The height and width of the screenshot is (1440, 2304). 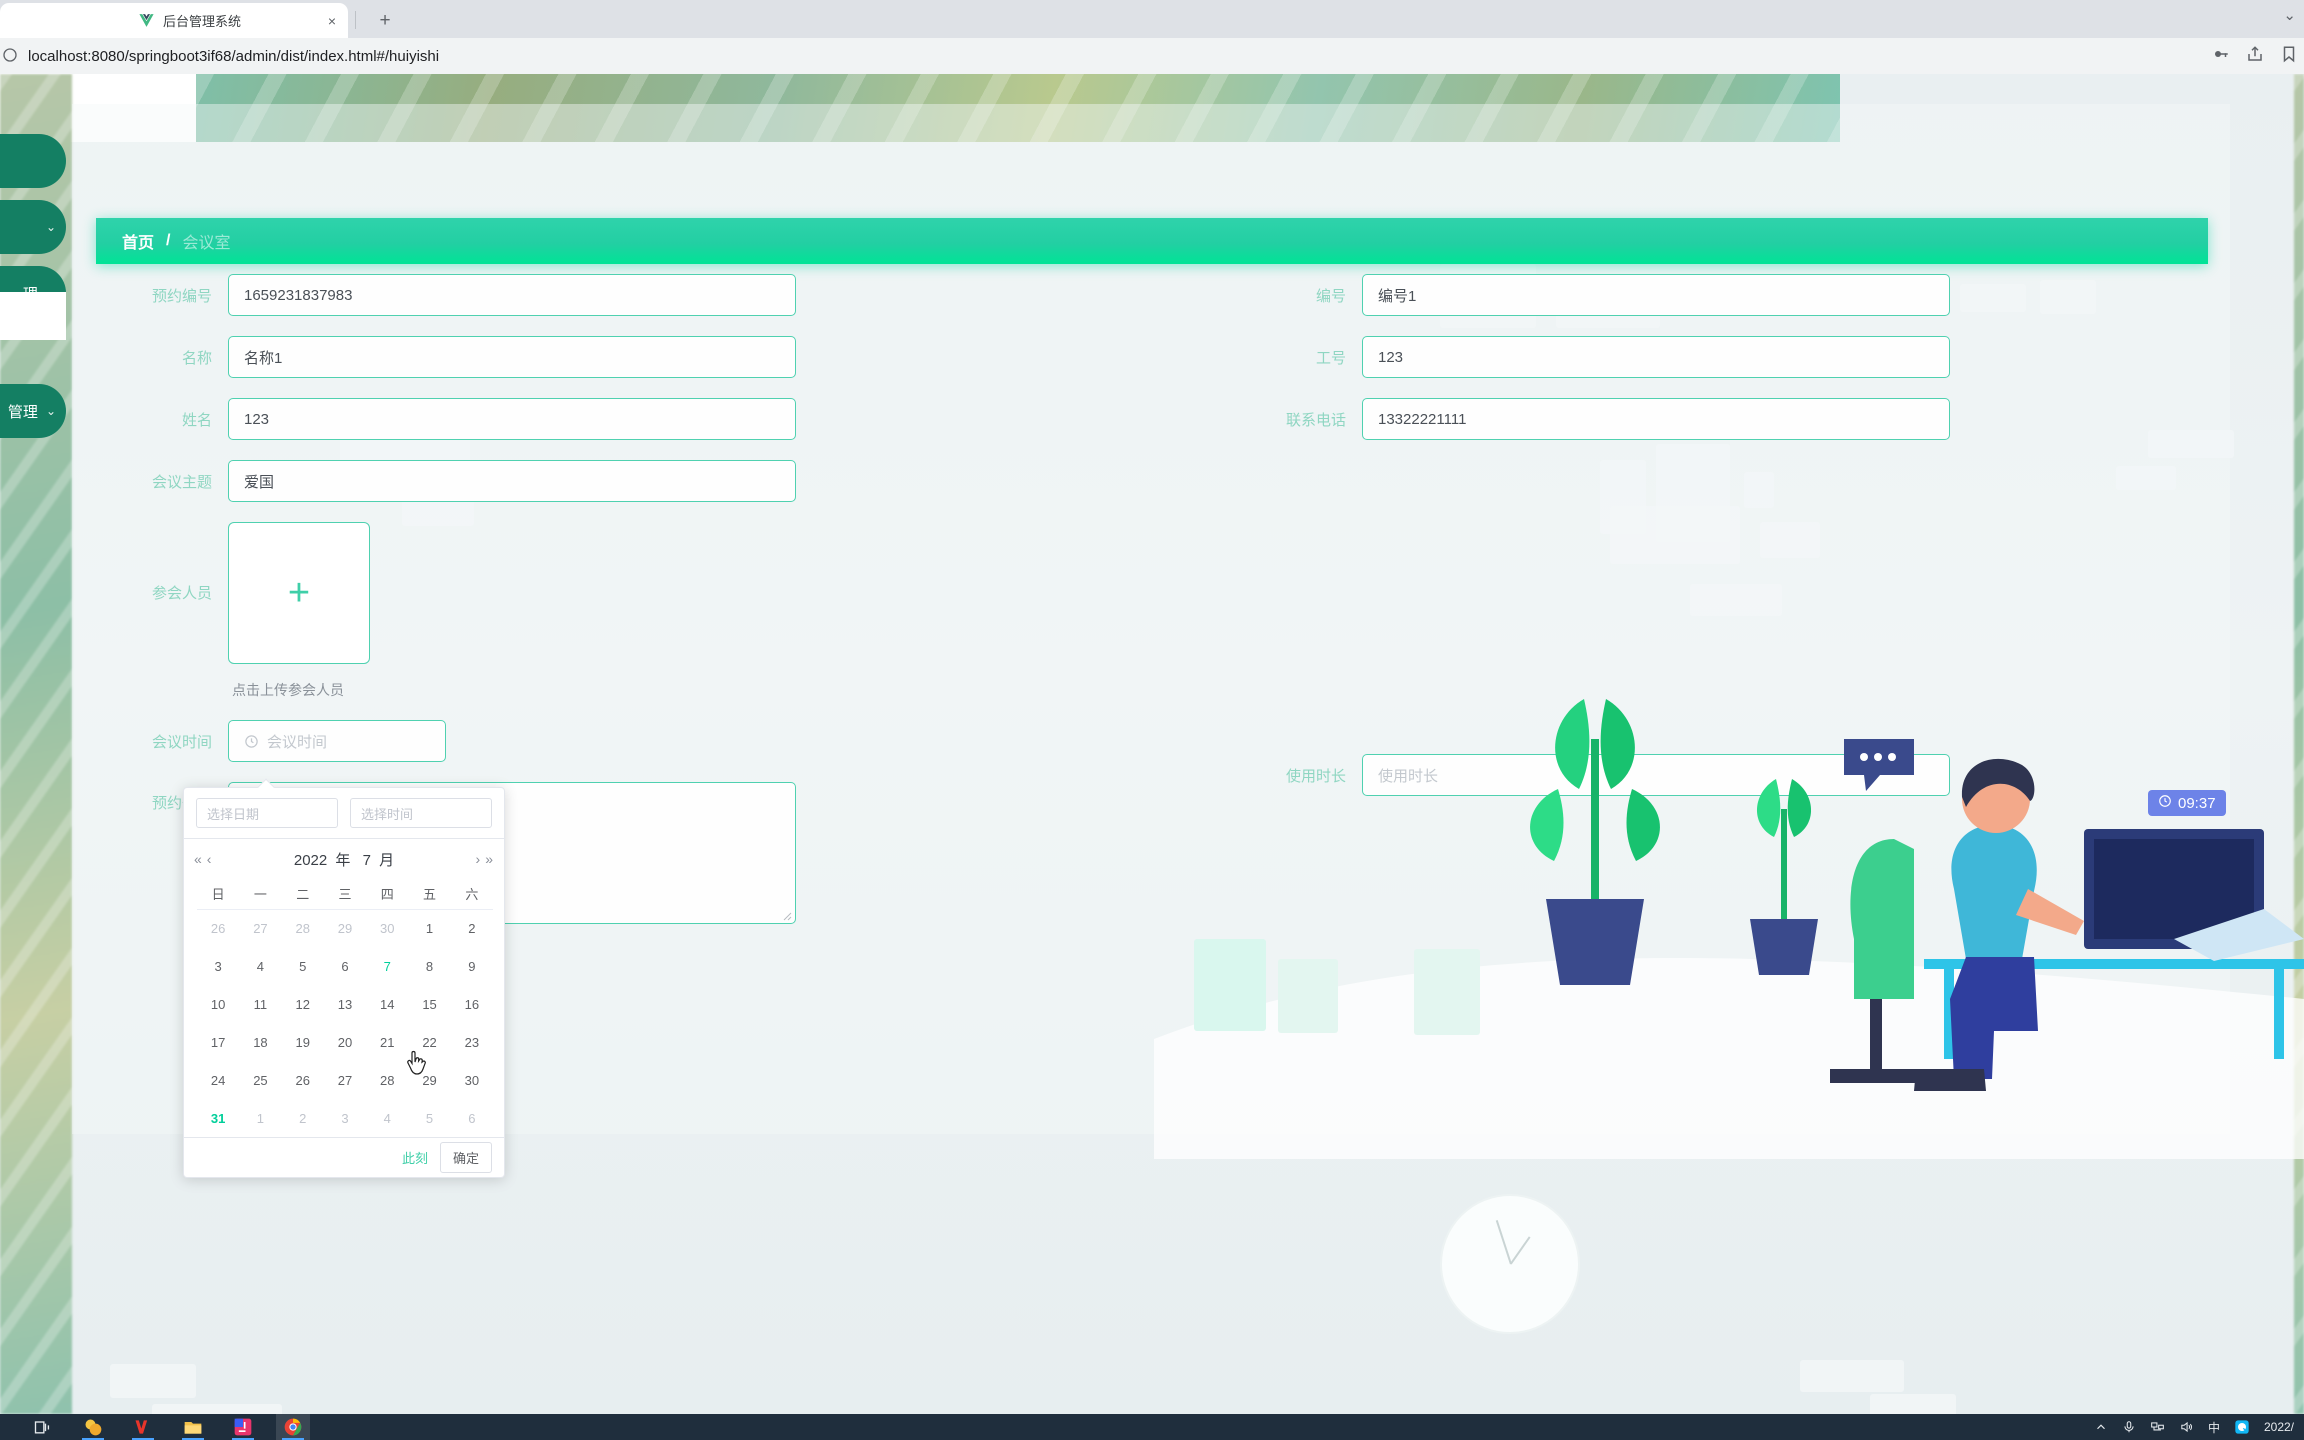 What do you see at coordinates (2101, 1427) in the screenshot?
I see `chevron-up-icon` at bounding box center [2101, 1427].